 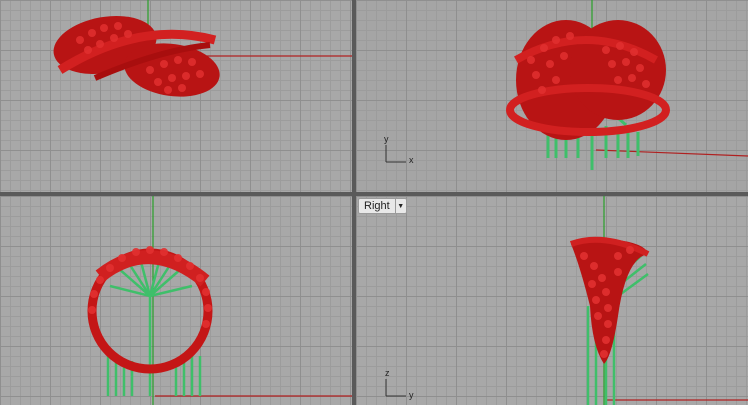 What do you see at coordinates (387, 373) in the screenshot?
I see `axis-z-label: z` at bounding box center [387, 373].